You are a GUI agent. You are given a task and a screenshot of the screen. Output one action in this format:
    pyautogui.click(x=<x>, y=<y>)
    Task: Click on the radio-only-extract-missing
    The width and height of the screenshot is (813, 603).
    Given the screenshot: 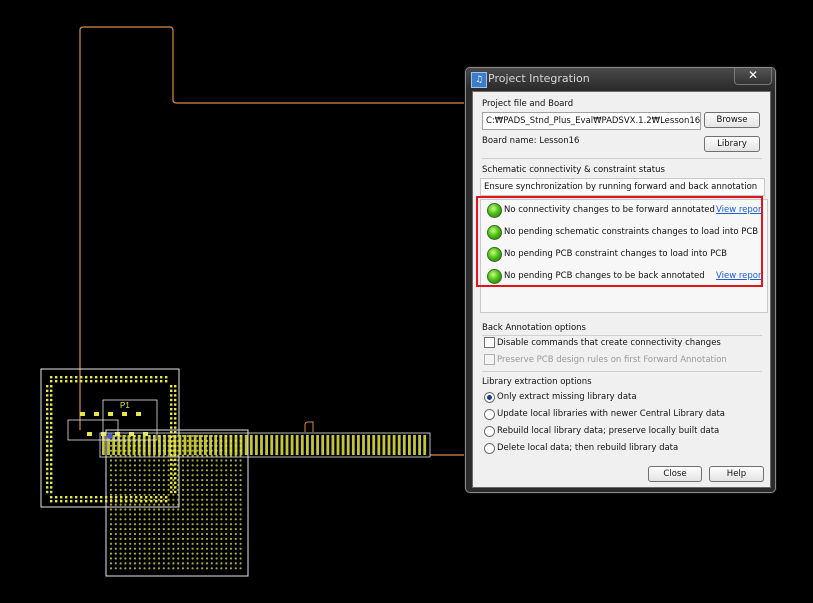 What is the action you would take?
    pyautogui.click(x=489, y=397)
    